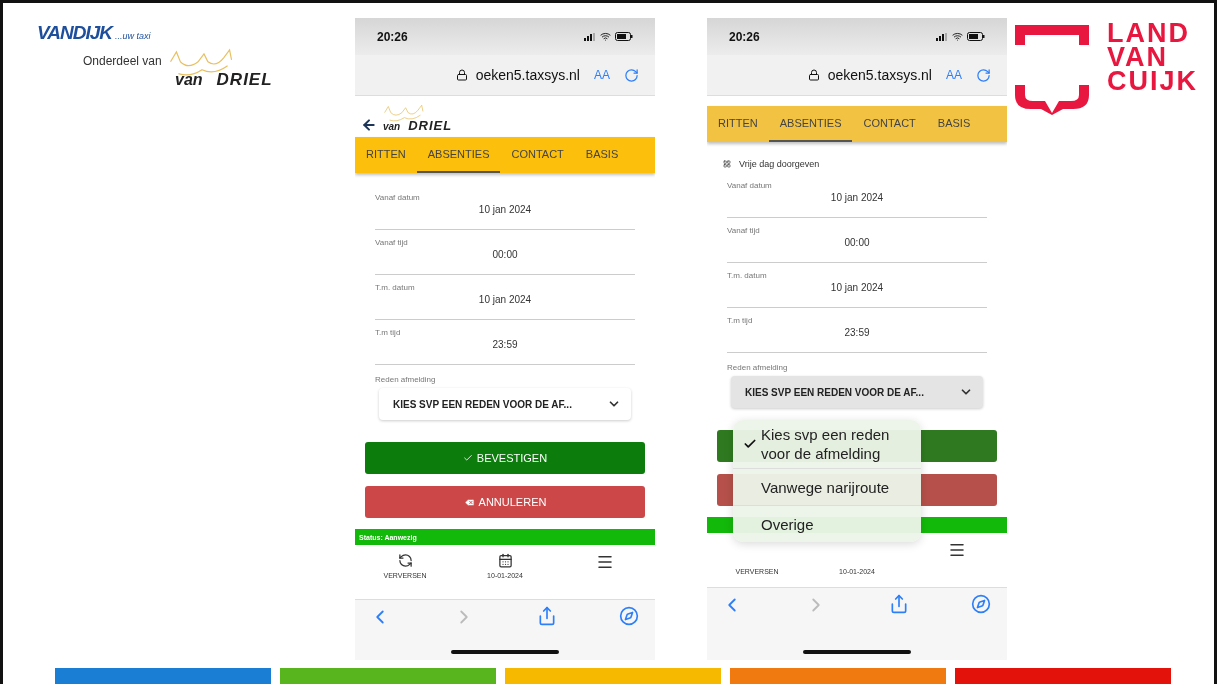 The width and height of the screenshot is (1217, 684). Describe the element at coordinates (727, 164) in the screenshot. I see `grid-icon` at that location.